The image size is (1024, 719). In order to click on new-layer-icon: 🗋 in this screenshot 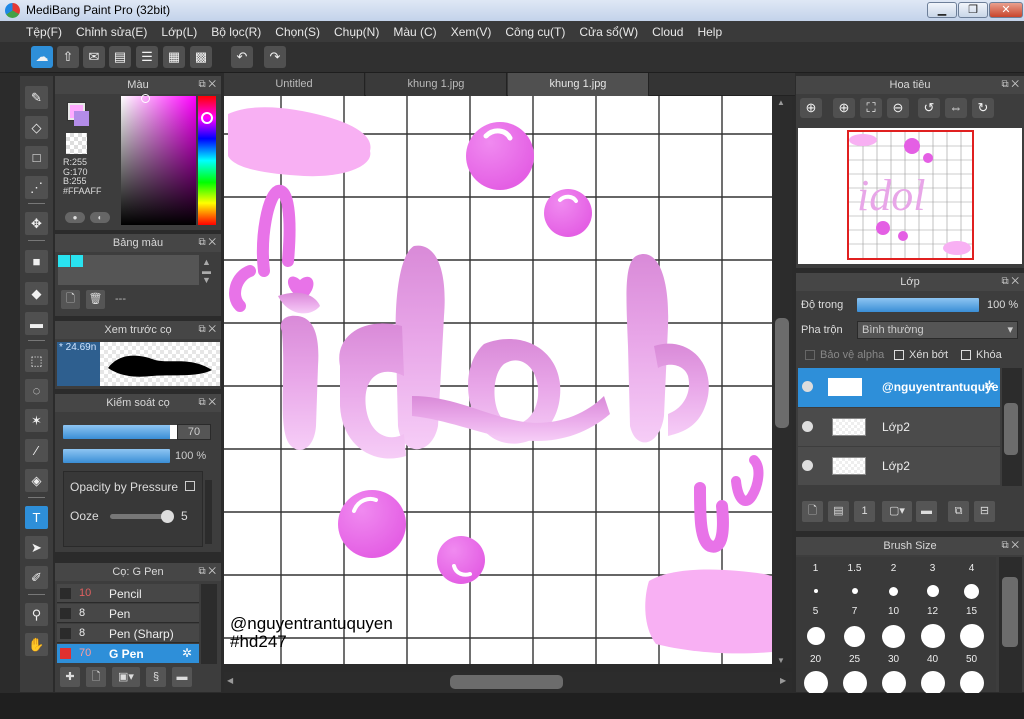, I will do `click(812, 511)`.